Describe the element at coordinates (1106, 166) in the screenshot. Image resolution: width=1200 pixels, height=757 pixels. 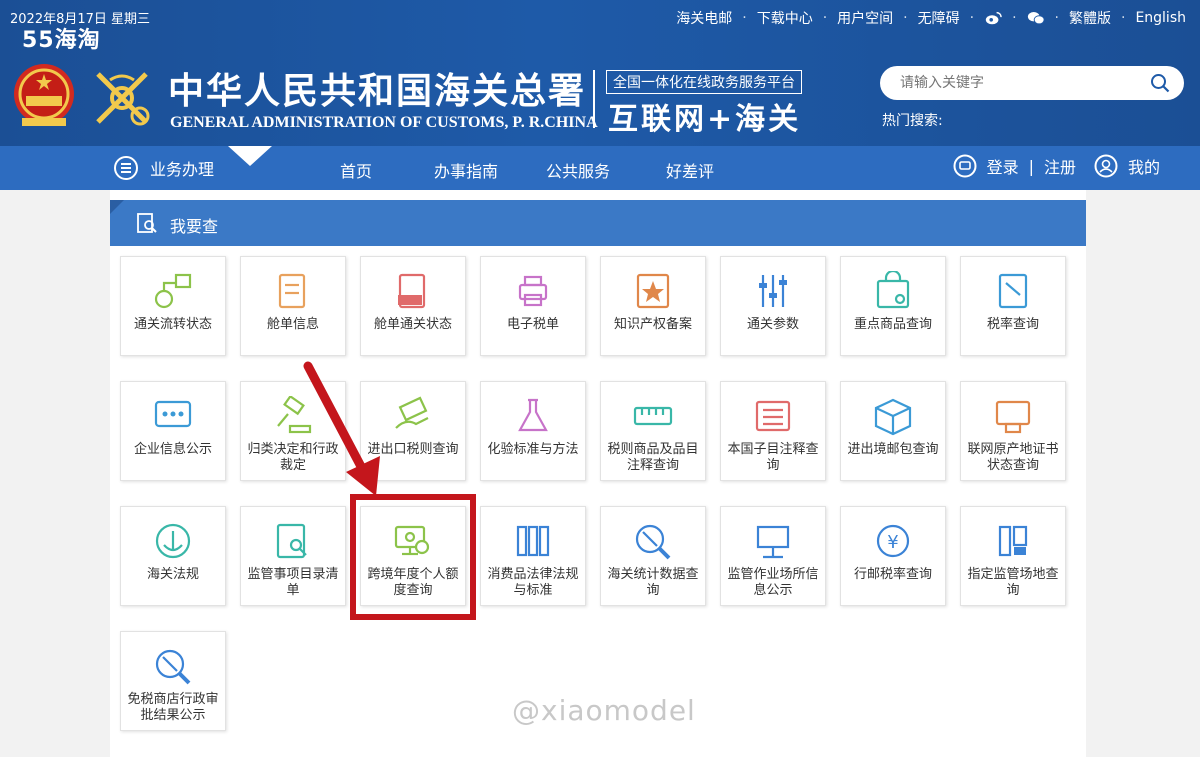
I see `user-icon` at that location.